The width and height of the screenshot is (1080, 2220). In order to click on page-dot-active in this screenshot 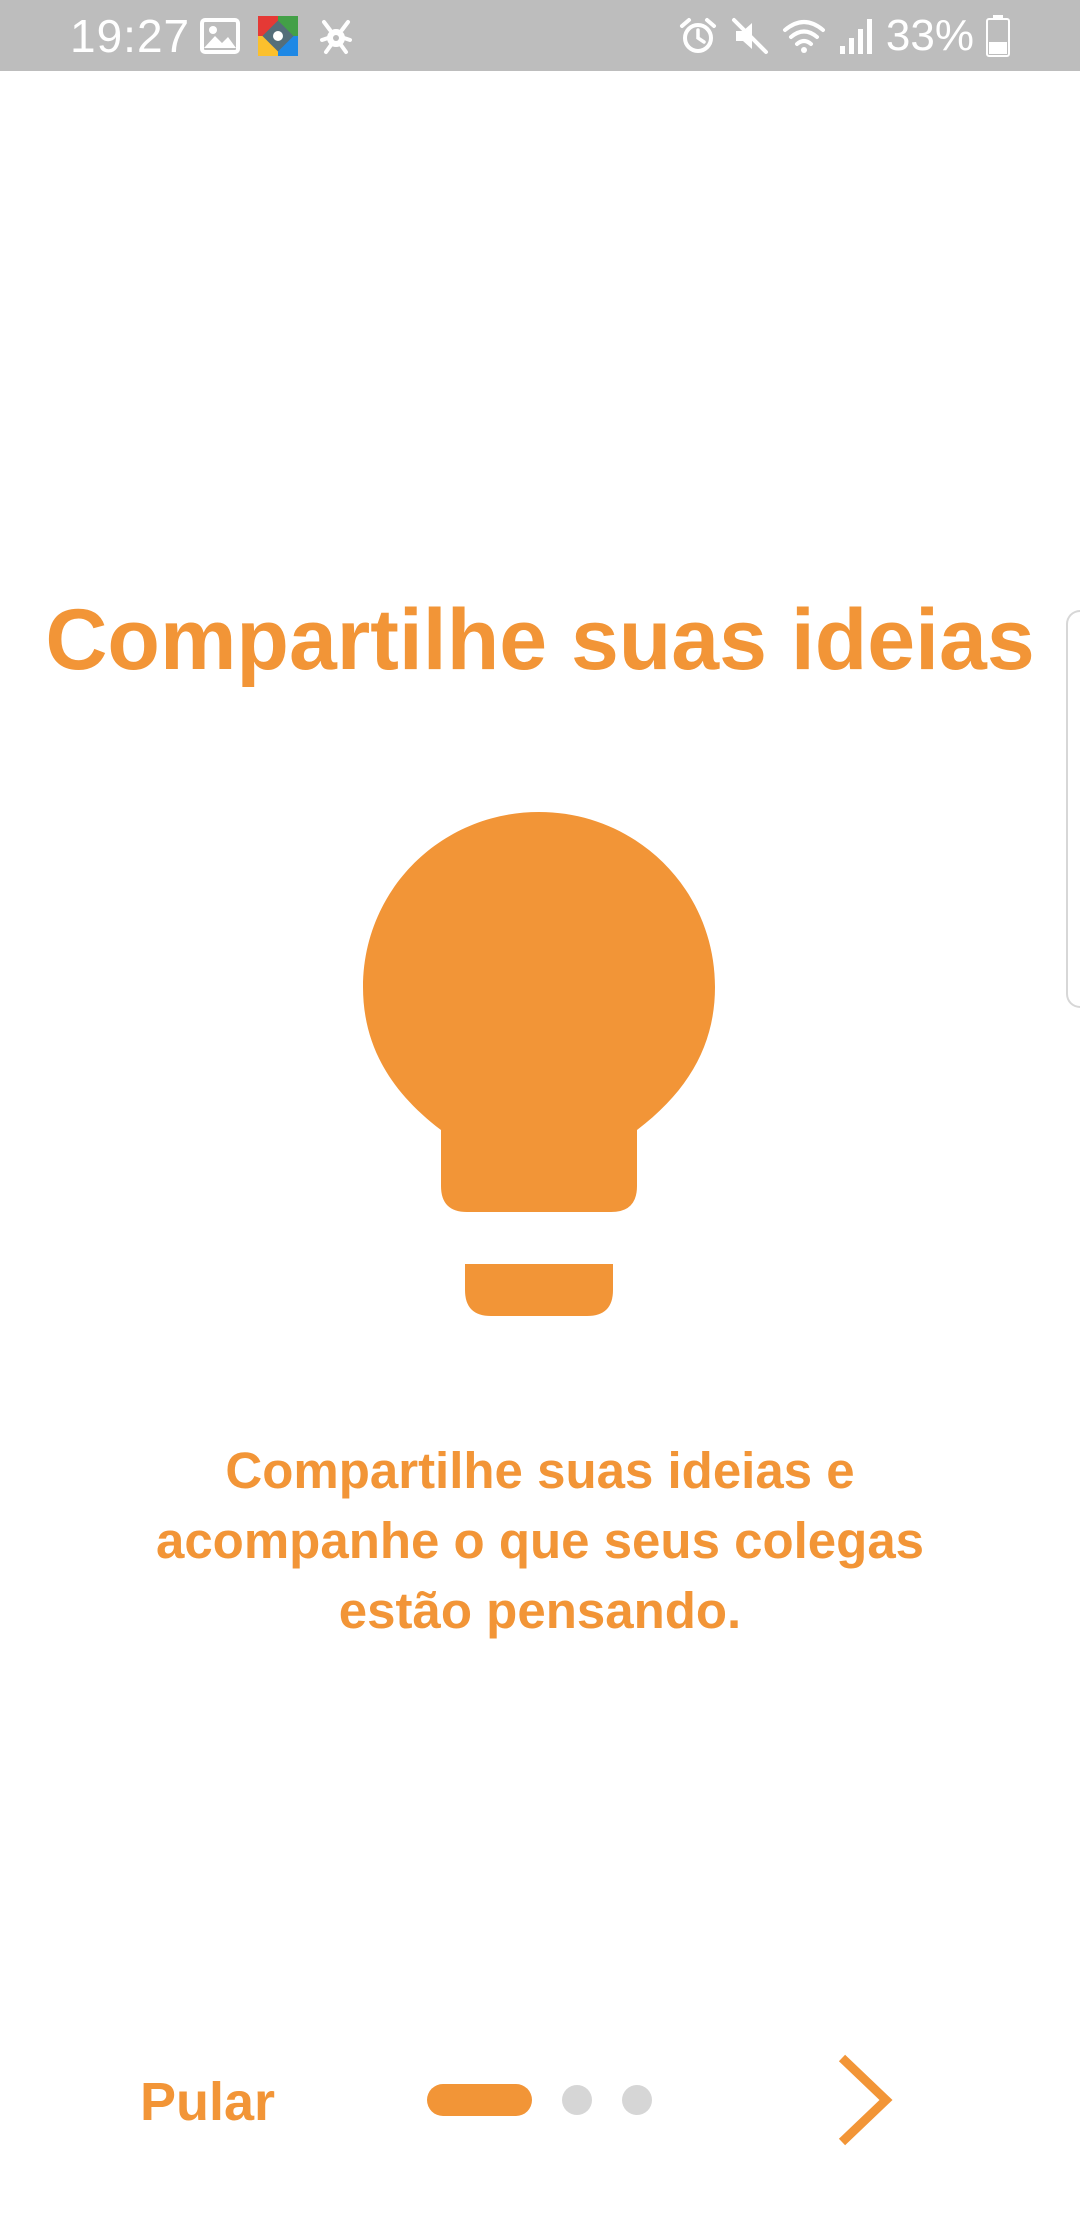, I will do `click(479, 2100)`.